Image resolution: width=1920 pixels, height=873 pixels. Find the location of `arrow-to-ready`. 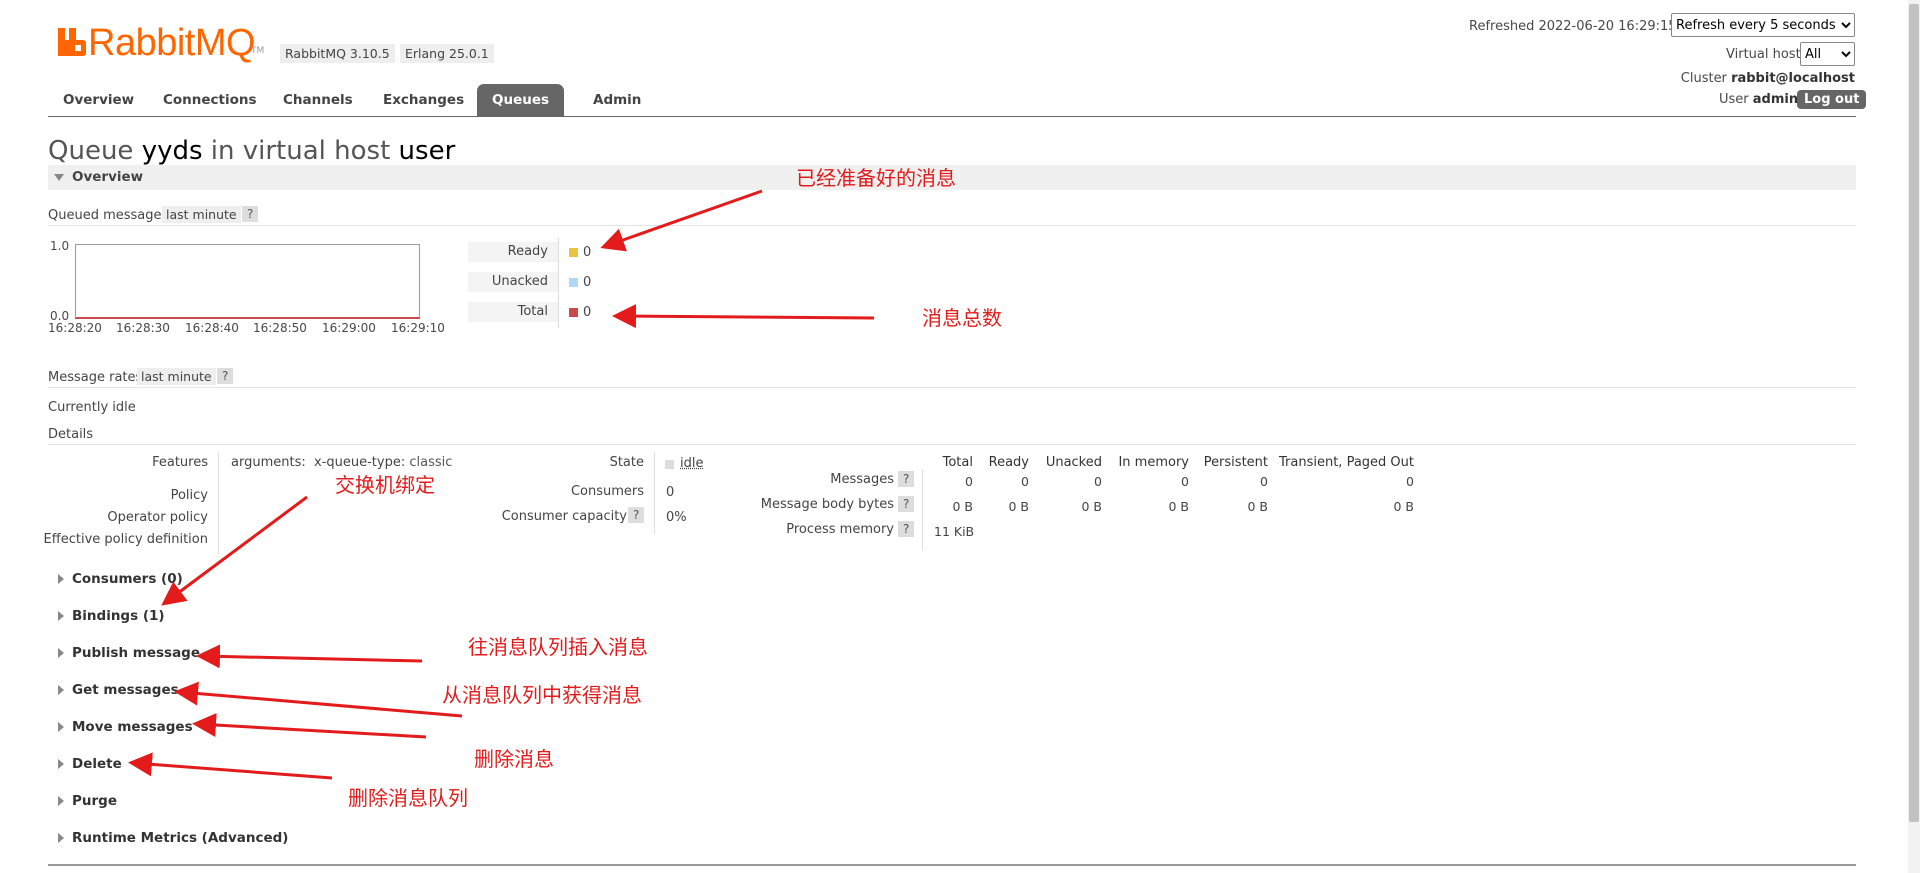

arrow-to-ready is located at coordinates (681, 220).